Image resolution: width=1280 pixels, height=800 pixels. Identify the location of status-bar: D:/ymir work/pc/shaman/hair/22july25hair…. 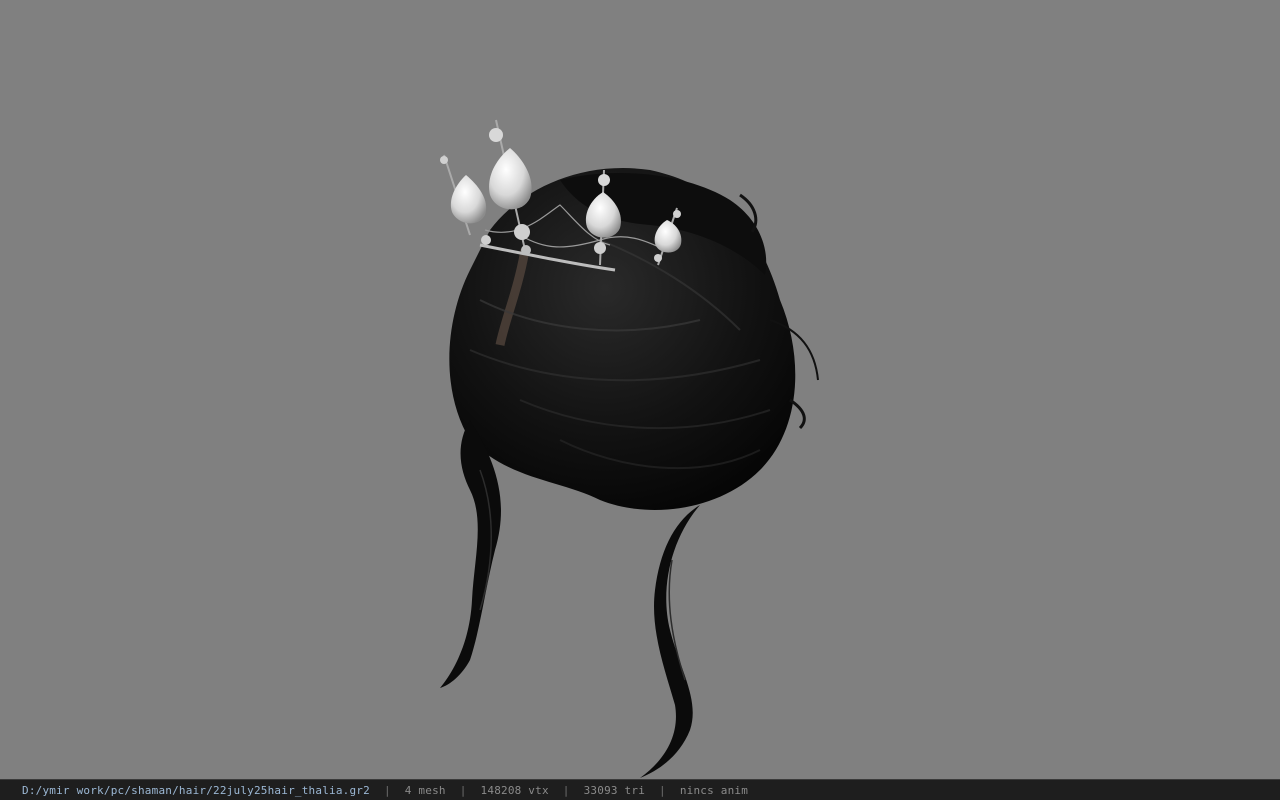
(640, 789).